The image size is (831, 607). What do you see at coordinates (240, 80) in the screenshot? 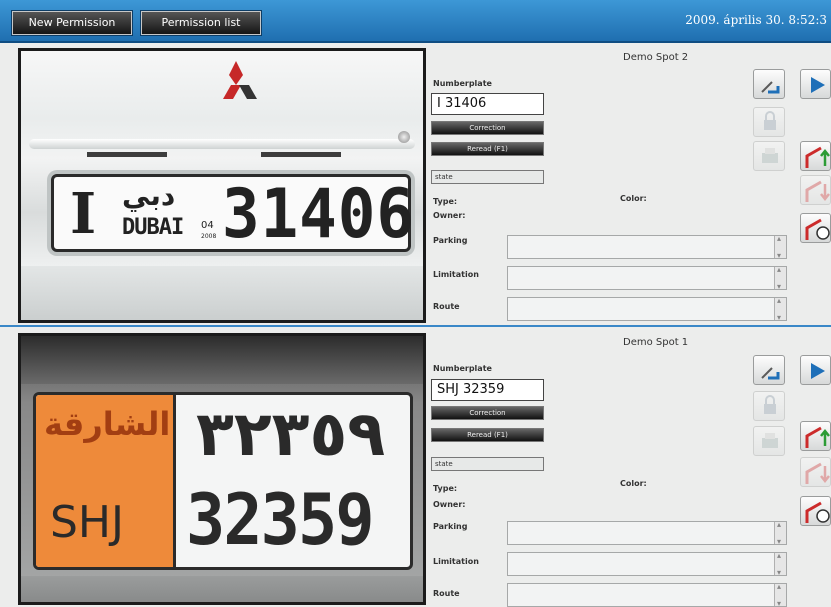
I see `car-emblem-icon` at bounding box center [240, 80].